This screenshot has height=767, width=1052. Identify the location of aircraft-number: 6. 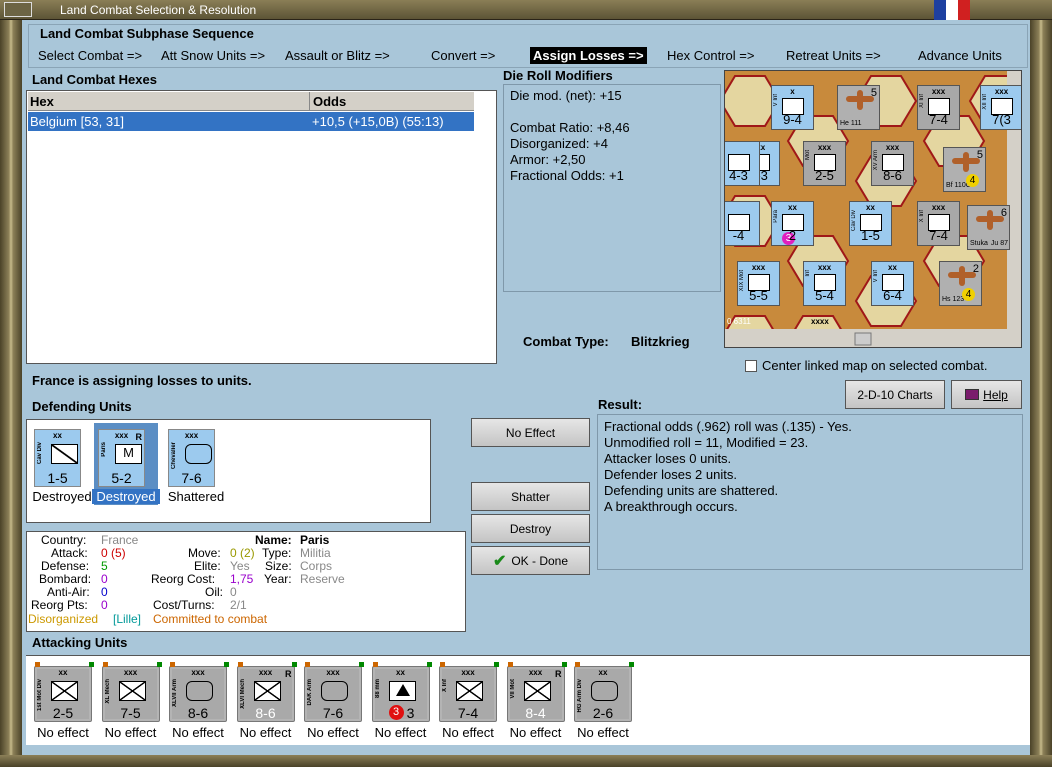
(1003, 213).